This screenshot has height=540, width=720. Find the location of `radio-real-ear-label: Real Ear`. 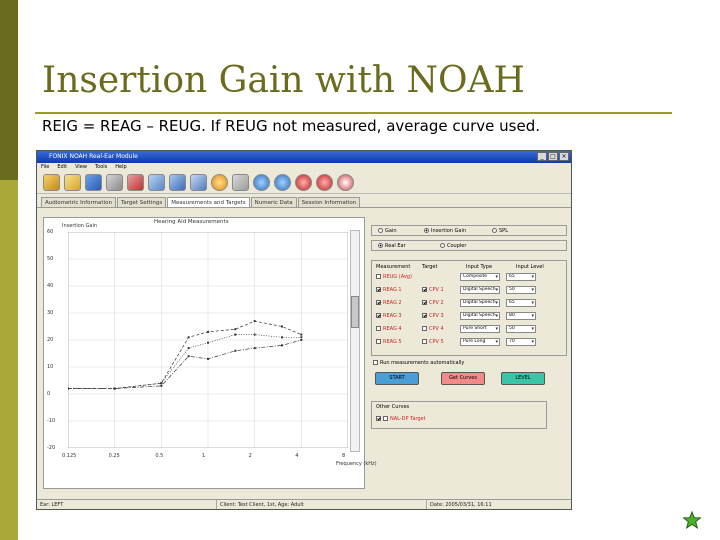

radio-real-ear-label: Real Ear is located at coordinates (395, 246).